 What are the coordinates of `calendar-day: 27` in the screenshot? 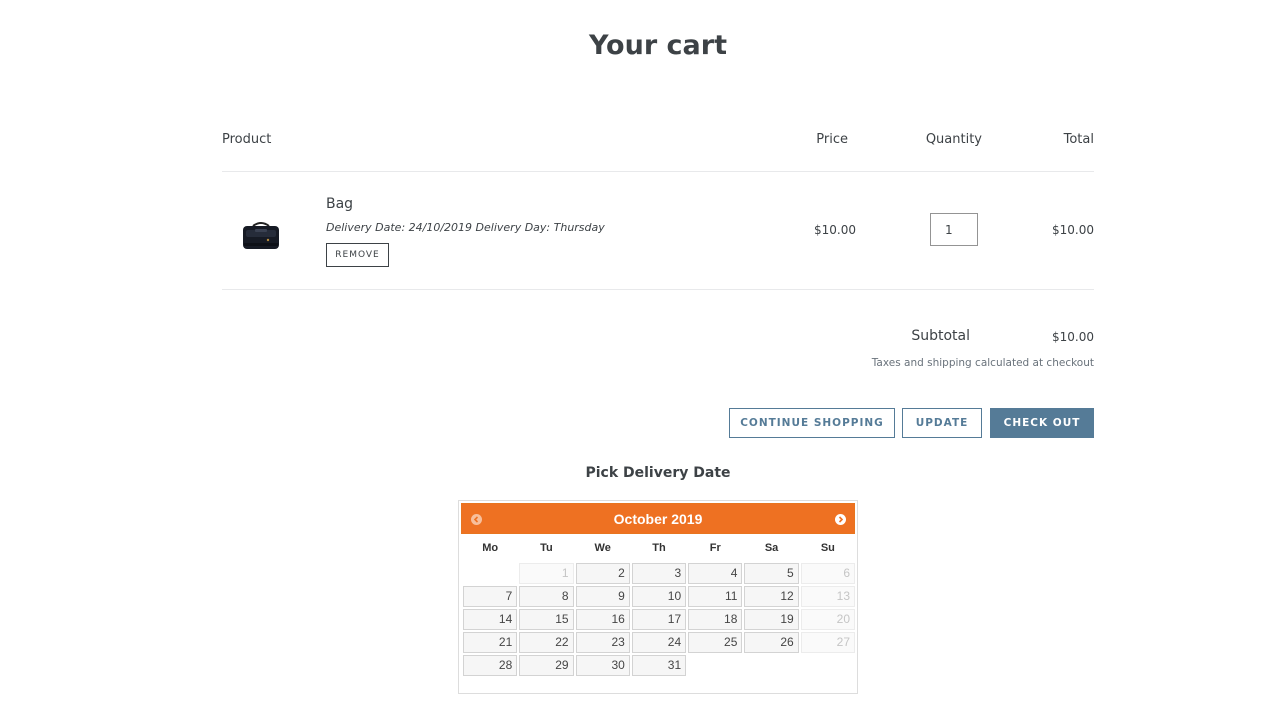 It's located at (827, 642).